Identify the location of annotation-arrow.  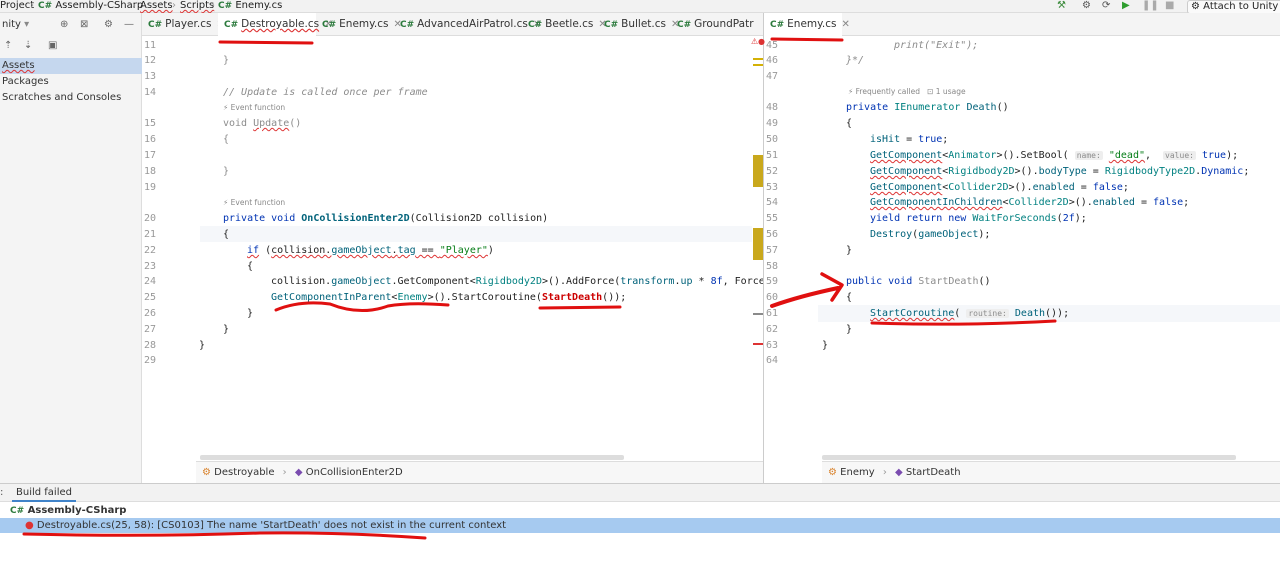
(805, 297).